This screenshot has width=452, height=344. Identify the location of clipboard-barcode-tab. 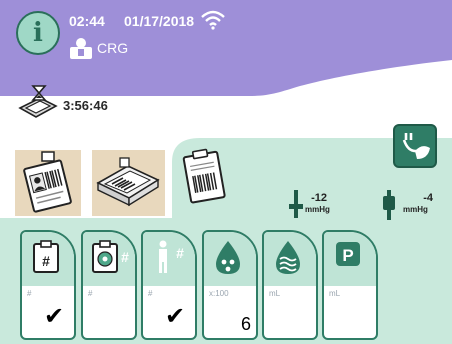
(205, 176).